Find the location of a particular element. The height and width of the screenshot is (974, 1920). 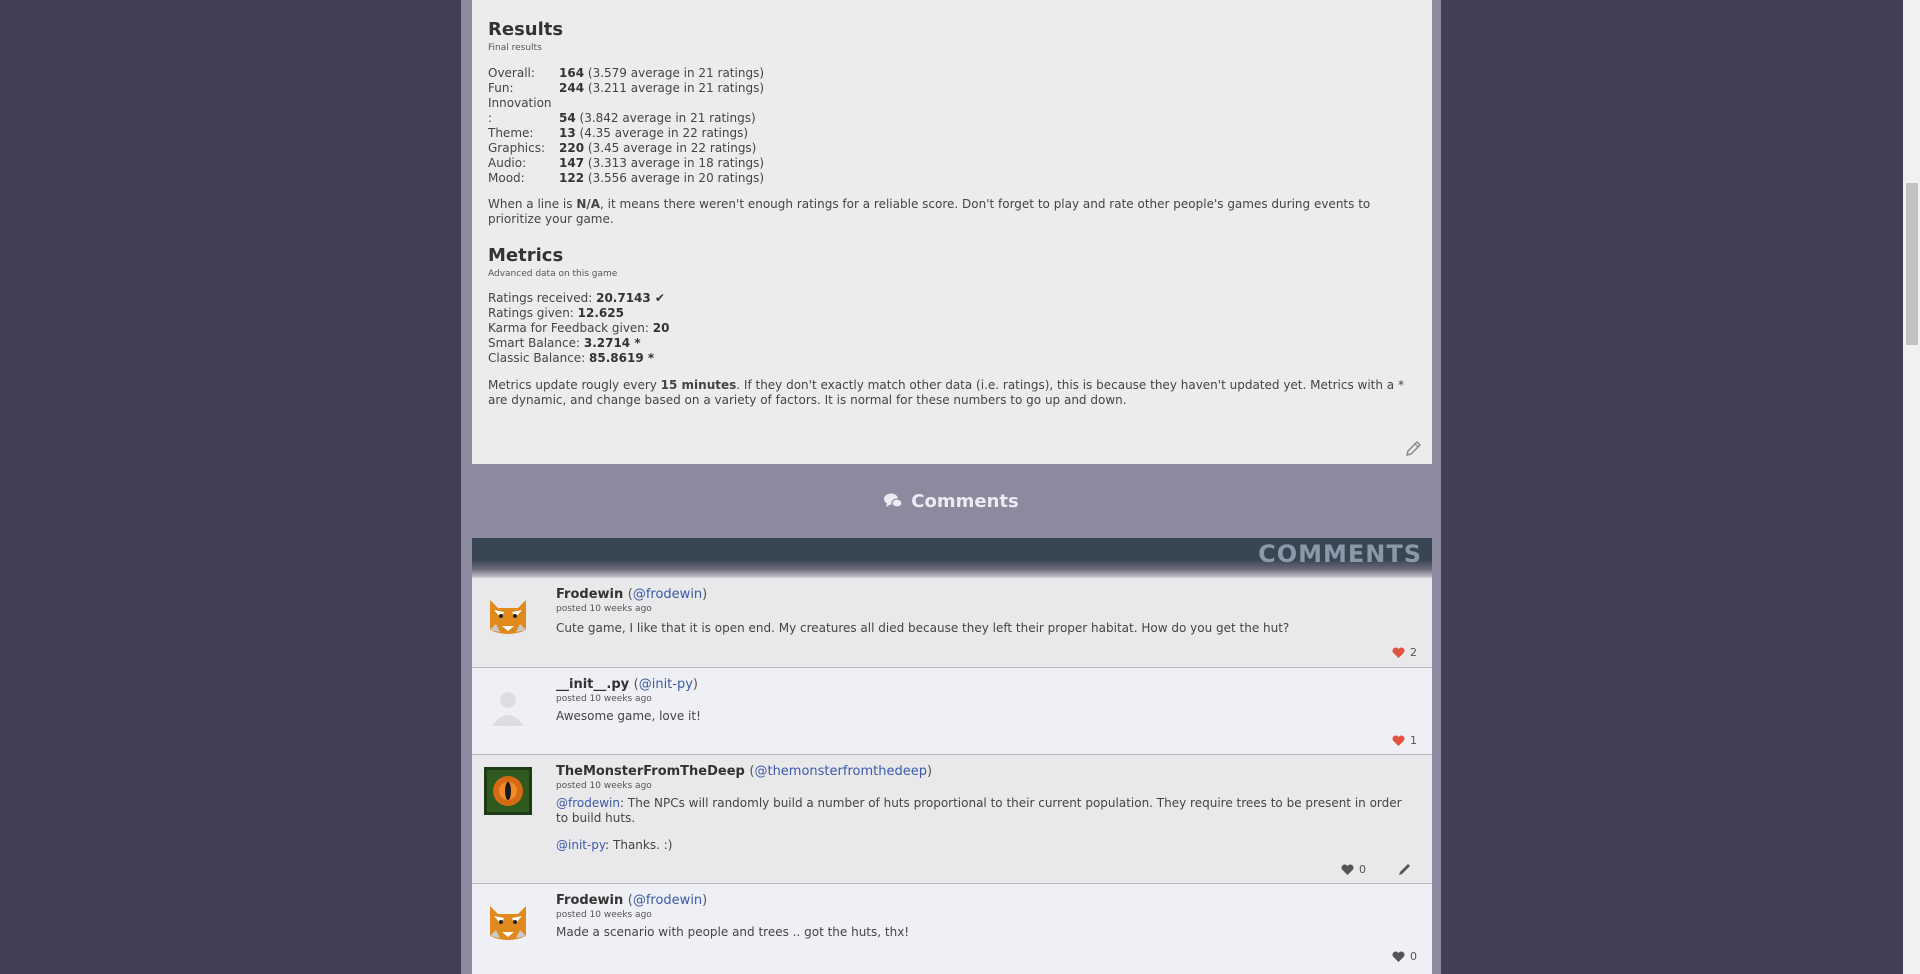

comments-heading: Comments is located at coordinates (951, 501).